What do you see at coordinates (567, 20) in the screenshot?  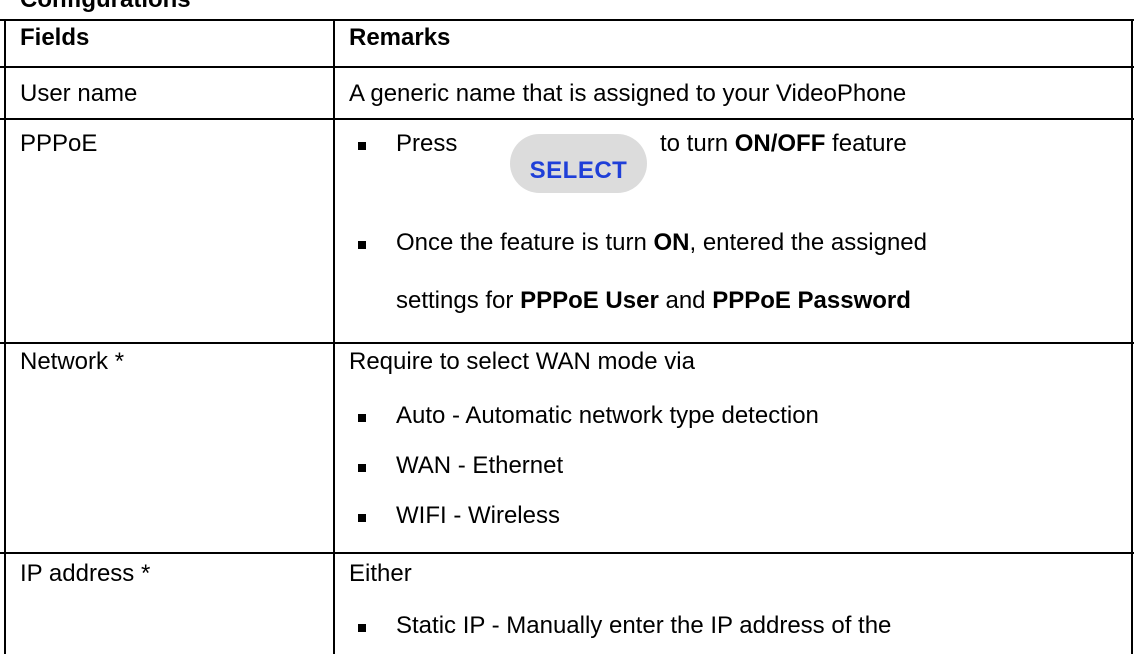 I see `table-border-top` at bounding box center [567, 20].